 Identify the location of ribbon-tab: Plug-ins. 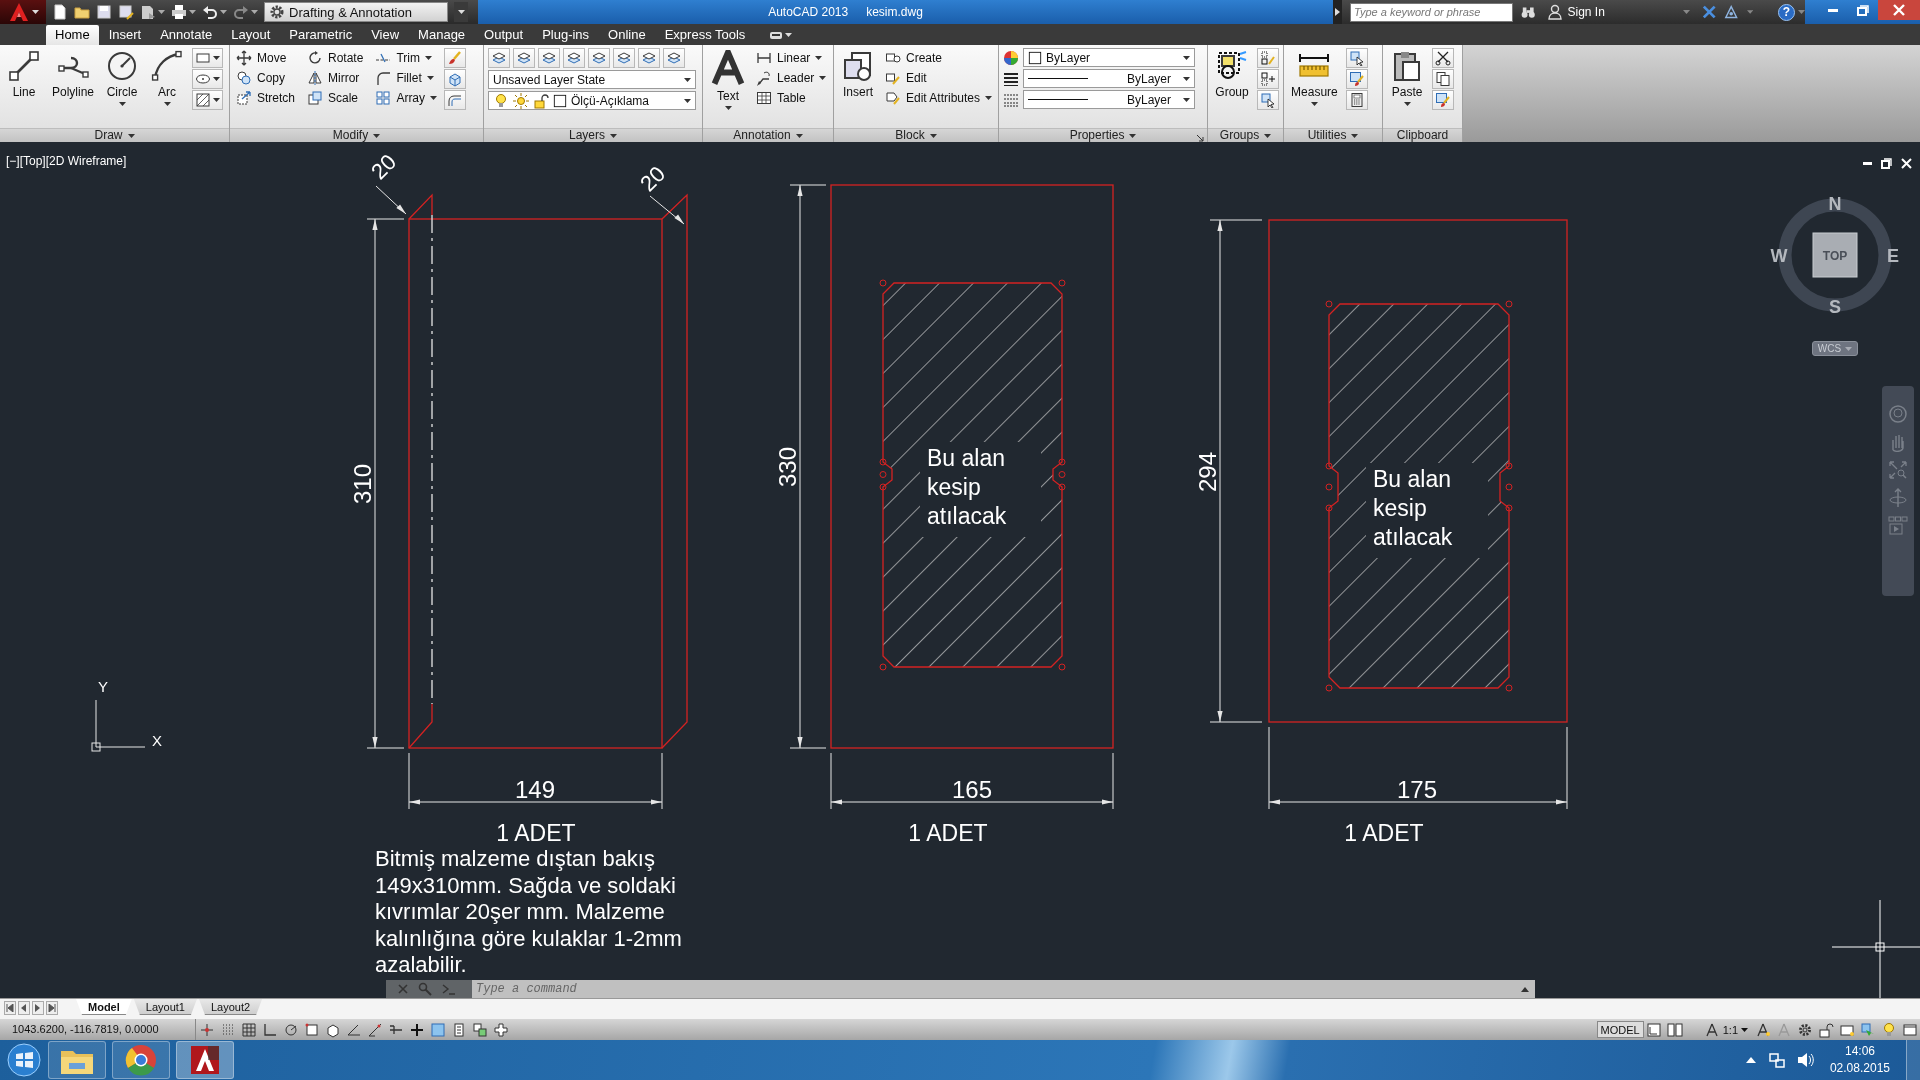
(566, 35).